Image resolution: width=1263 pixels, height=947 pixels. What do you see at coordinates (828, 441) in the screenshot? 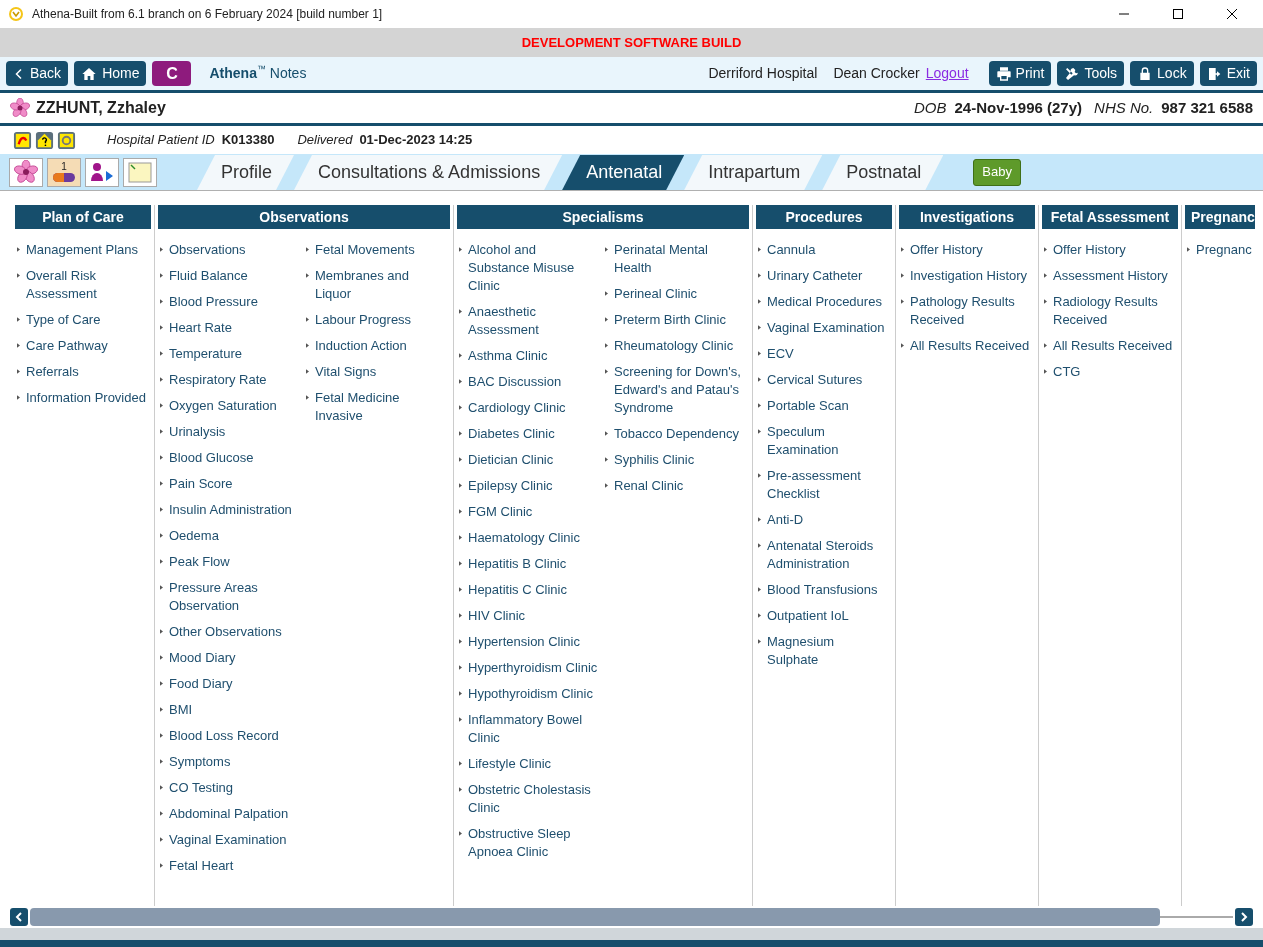
I see `menu-link: Speculum Examination` at bounding box center [828, 441].